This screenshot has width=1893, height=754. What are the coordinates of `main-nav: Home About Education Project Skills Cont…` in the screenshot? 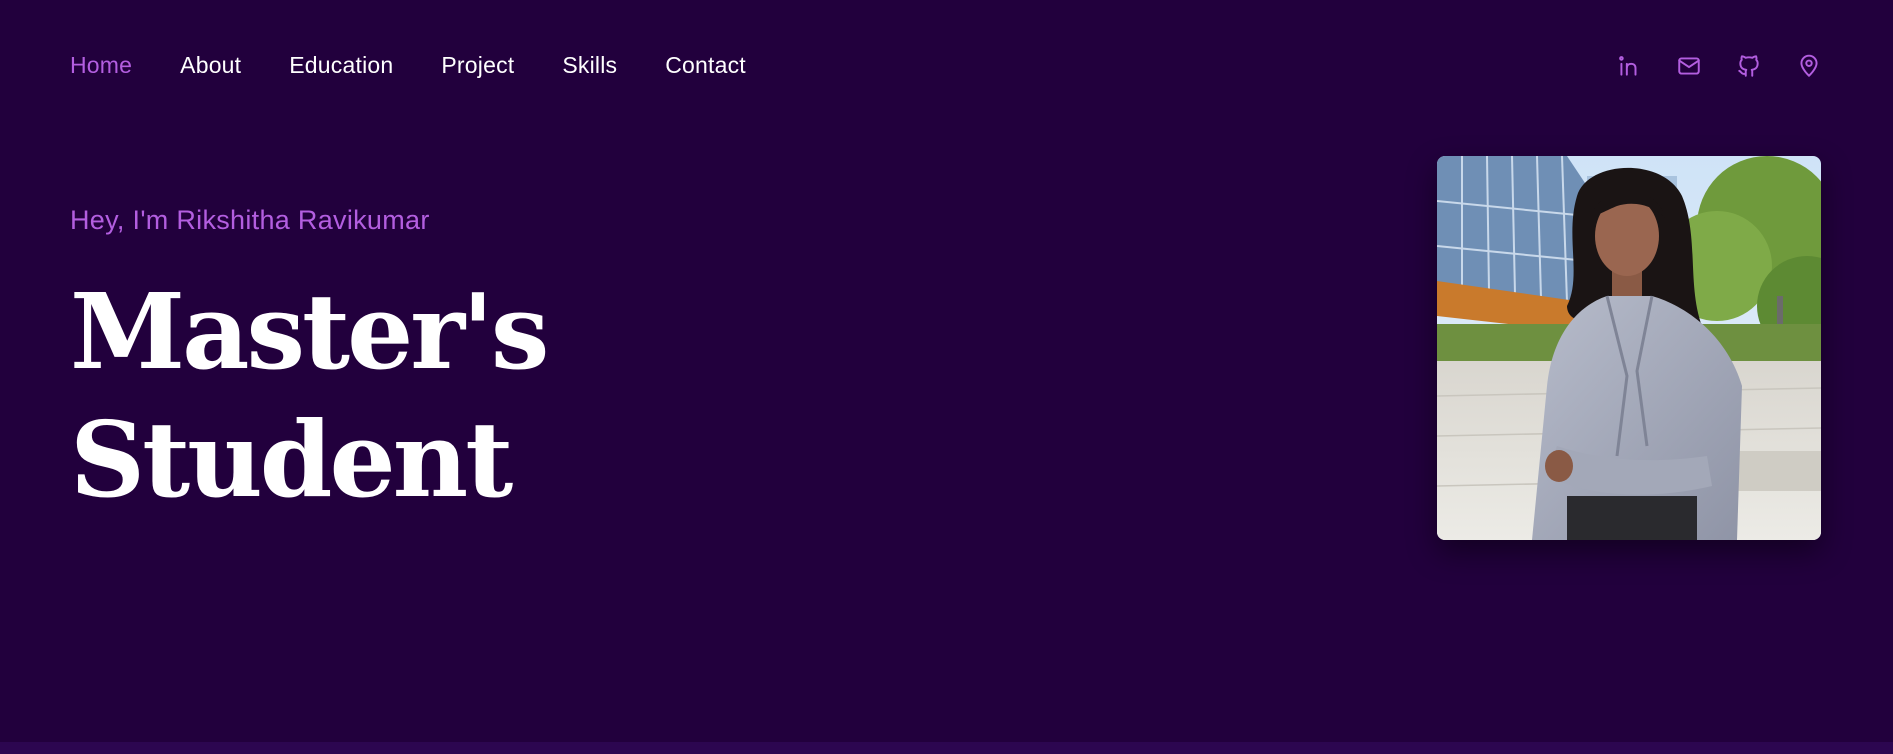 It's located at (408, 65).